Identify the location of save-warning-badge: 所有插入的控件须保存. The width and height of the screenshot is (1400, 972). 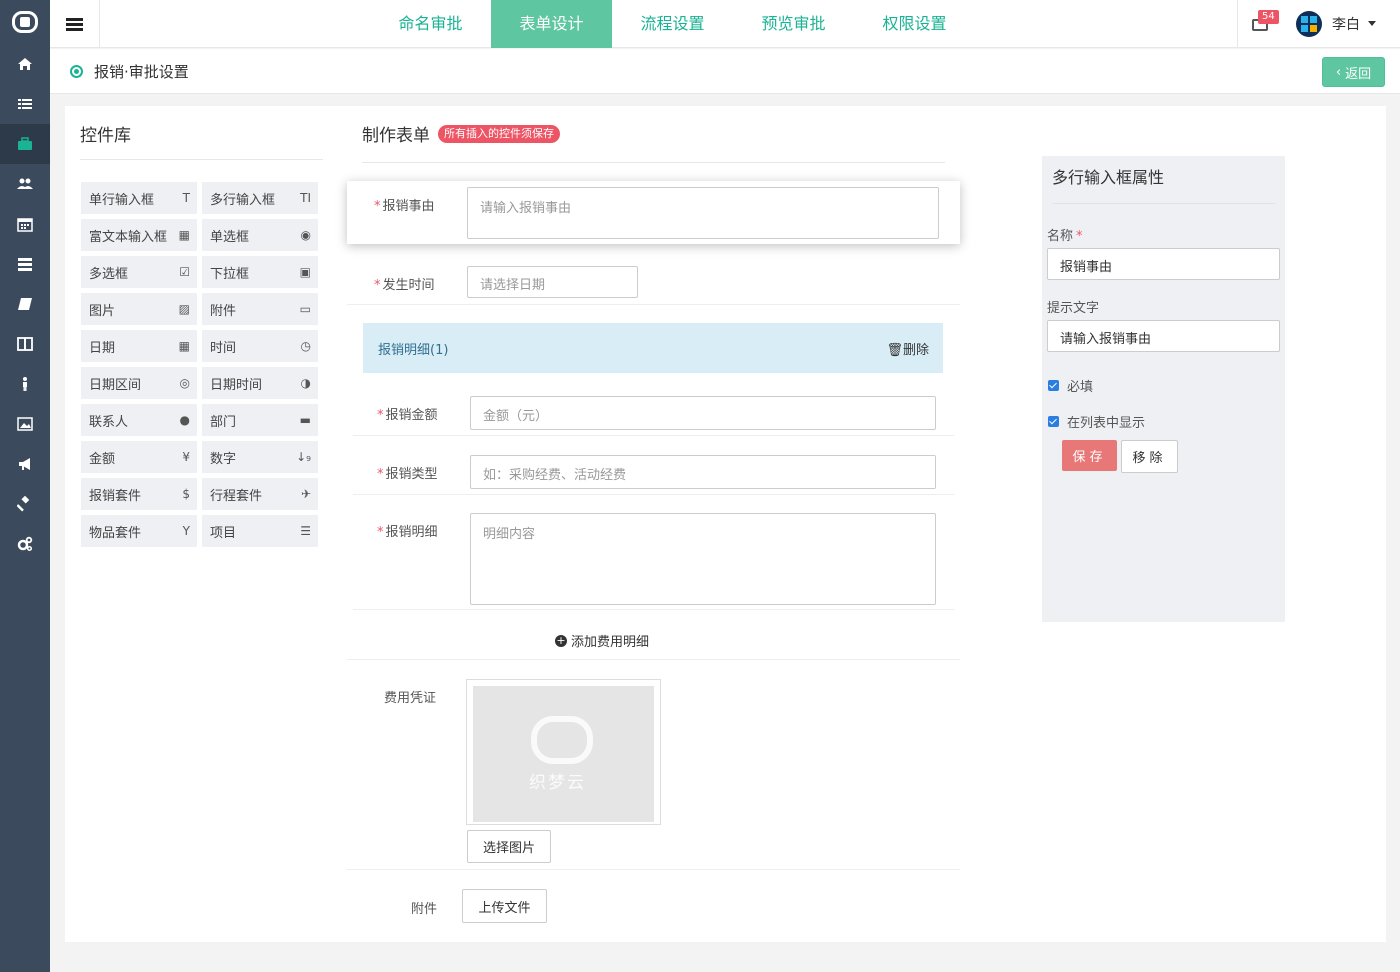
(499, 134).